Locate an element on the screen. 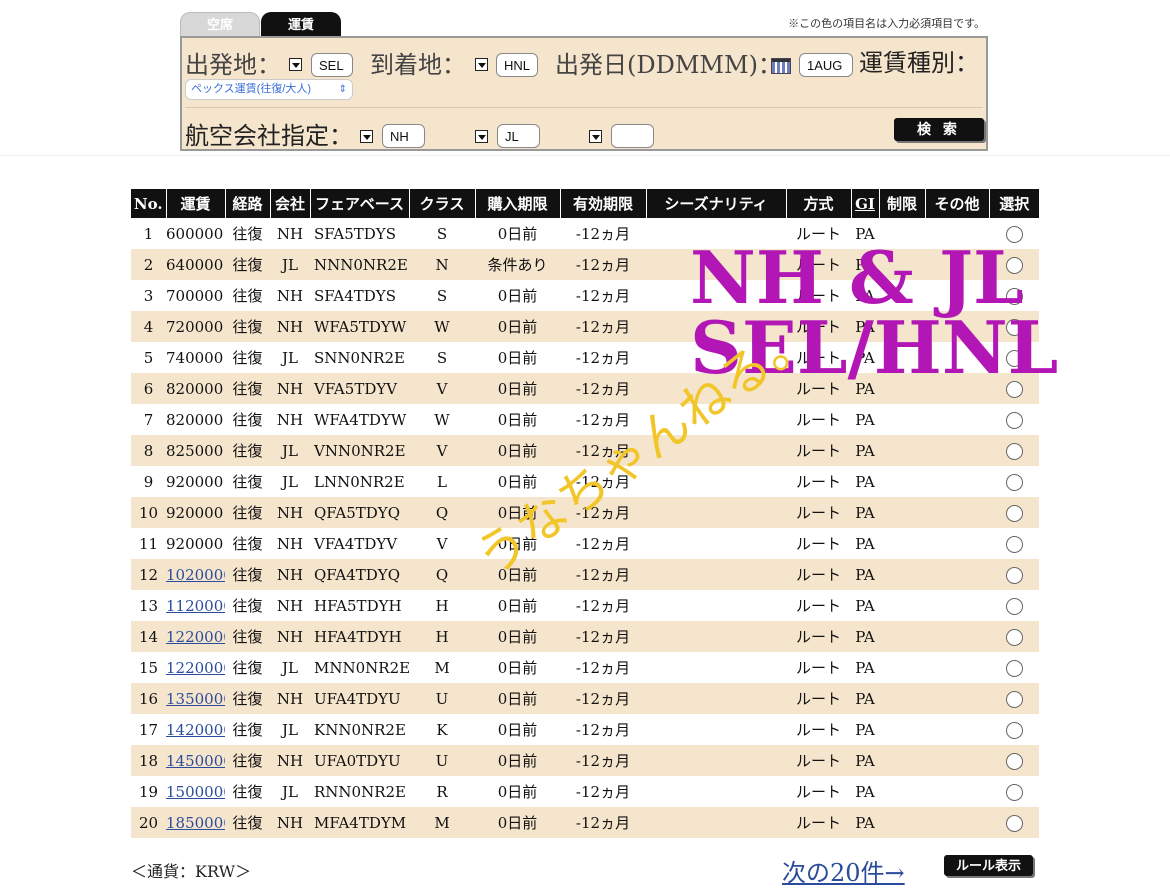  next-page-link: 次の20件→ is located at coordinates (843, 870).